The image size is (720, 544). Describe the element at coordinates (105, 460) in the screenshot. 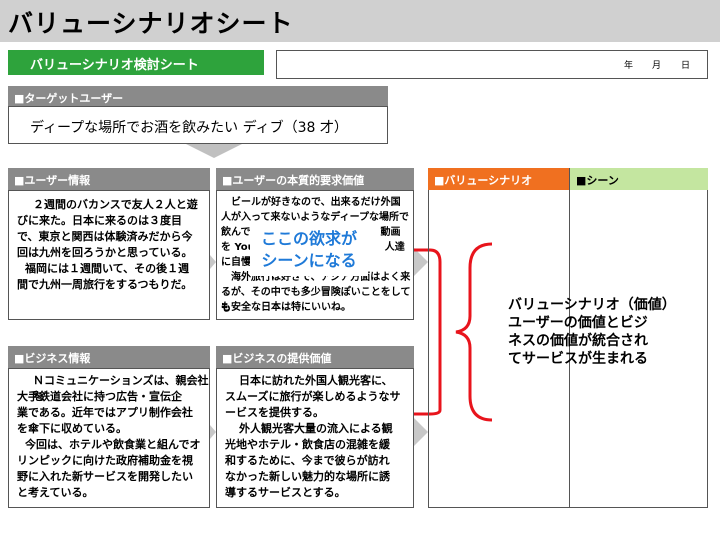

I see `text-line: リンピックに向けた政府補助金を視` at that location.